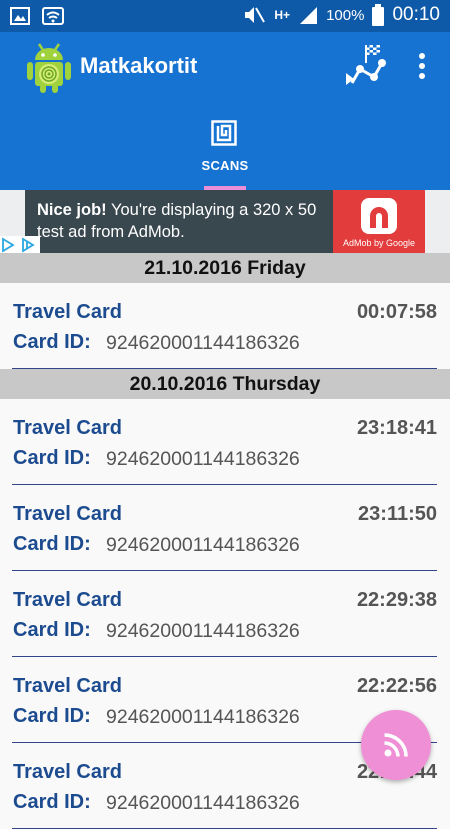 This screenshot has height=829, width=450. Describe the element at coordinates (53, 16) in the screenshot. I see `wifi-notification-icon` at that location.